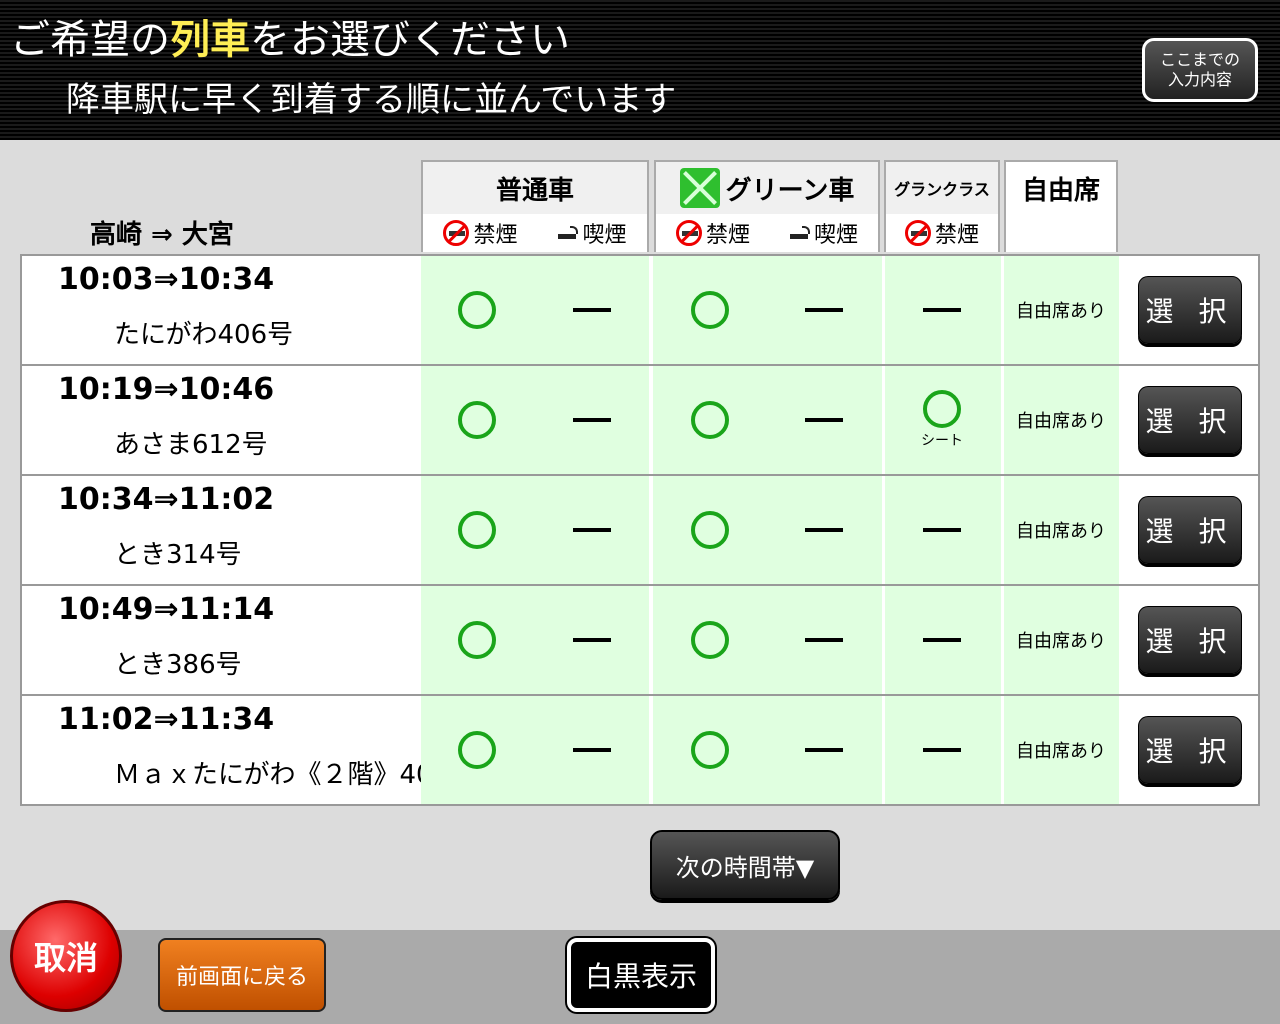  I want to click on title-post: をお選びください, so click(410, 40).